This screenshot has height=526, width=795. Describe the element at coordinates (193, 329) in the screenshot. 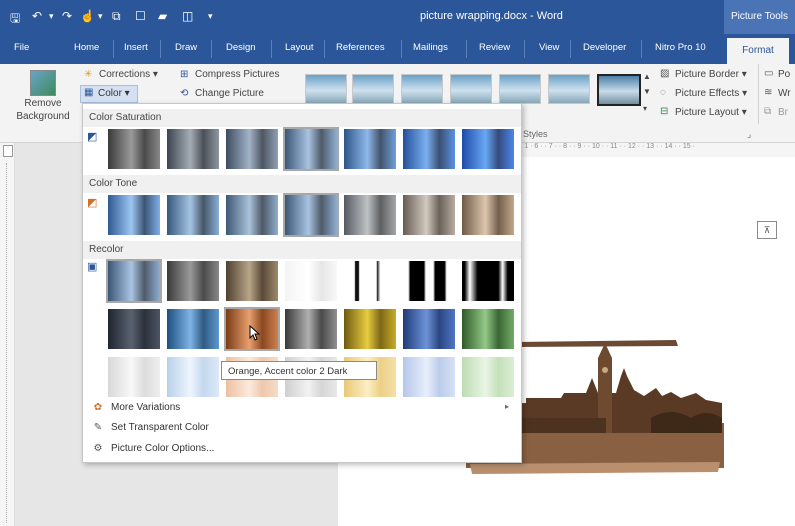

I see `recolor-accent1-dark-thumb` at that location.